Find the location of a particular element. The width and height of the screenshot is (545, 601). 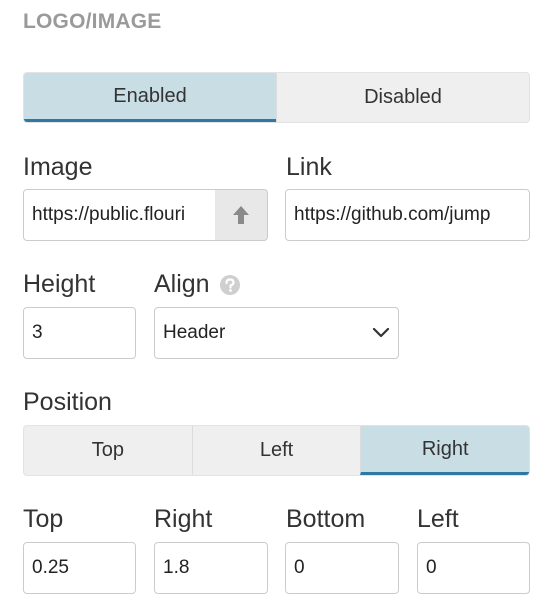

position-top-option: Top is located at coordinates (108, 450).